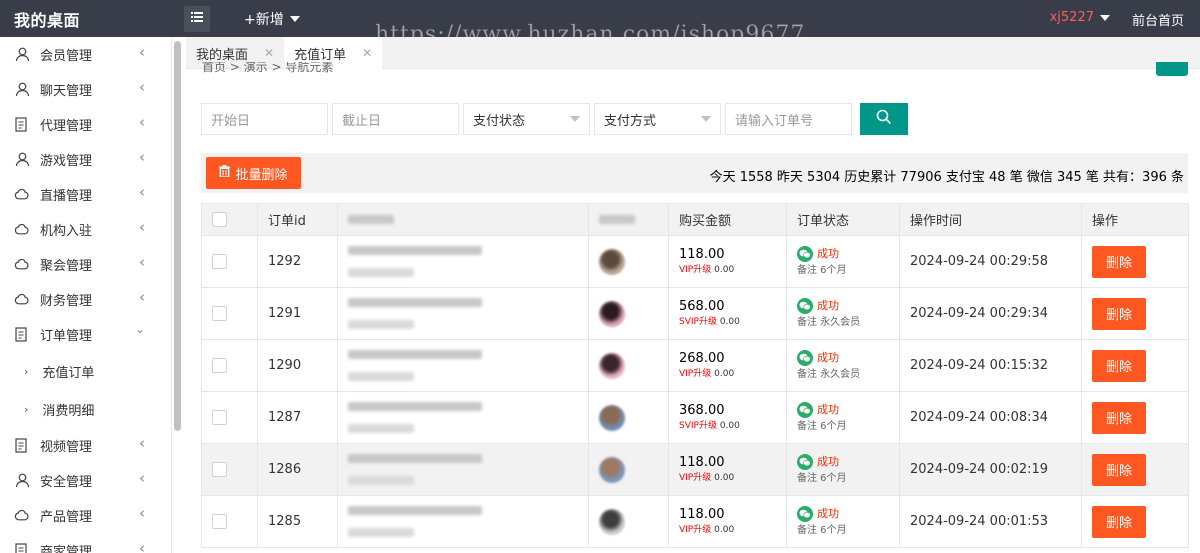  Describe the element at coordinates (85, 264) in the screenshot. I see `sidebar-item: 聚会管理 ‹` at that location.